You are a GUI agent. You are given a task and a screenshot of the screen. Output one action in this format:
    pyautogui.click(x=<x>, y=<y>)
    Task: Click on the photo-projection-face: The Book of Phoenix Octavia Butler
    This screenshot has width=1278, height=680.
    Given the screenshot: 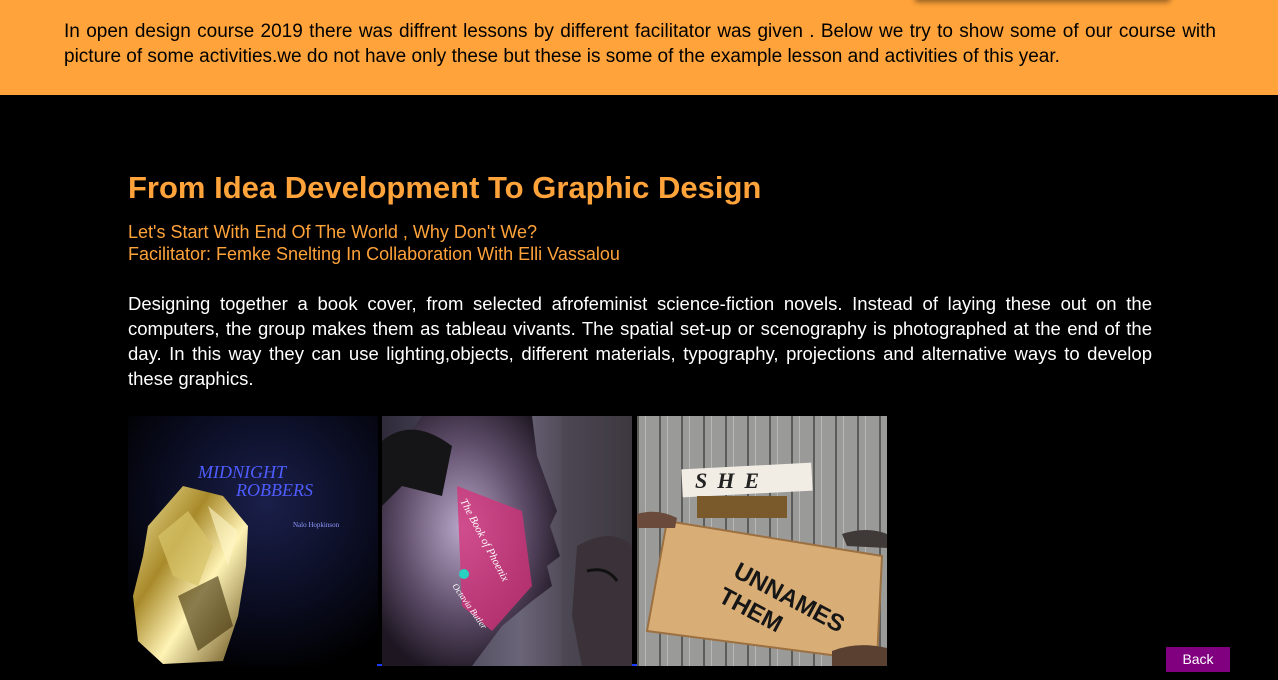 What is the action you would take?
    pyautogui.click(x=507, y=541)
    